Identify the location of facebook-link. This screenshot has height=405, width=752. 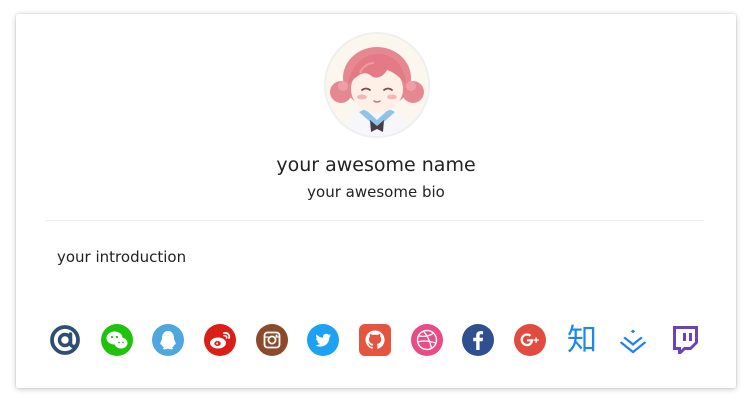
(478, 340).